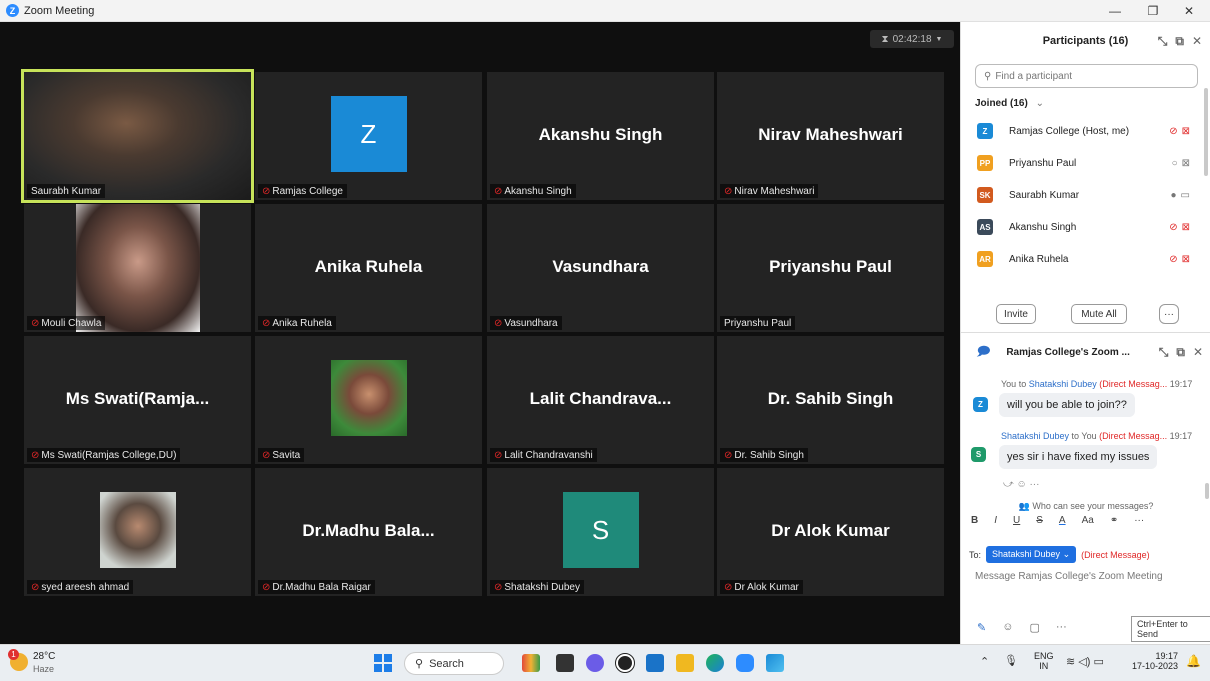 This screenshot has width=1210, height=681. What do you see at coordinates (715, 663) in the screenshot?
I see `edge-icon` at bounding box center [715, 663].